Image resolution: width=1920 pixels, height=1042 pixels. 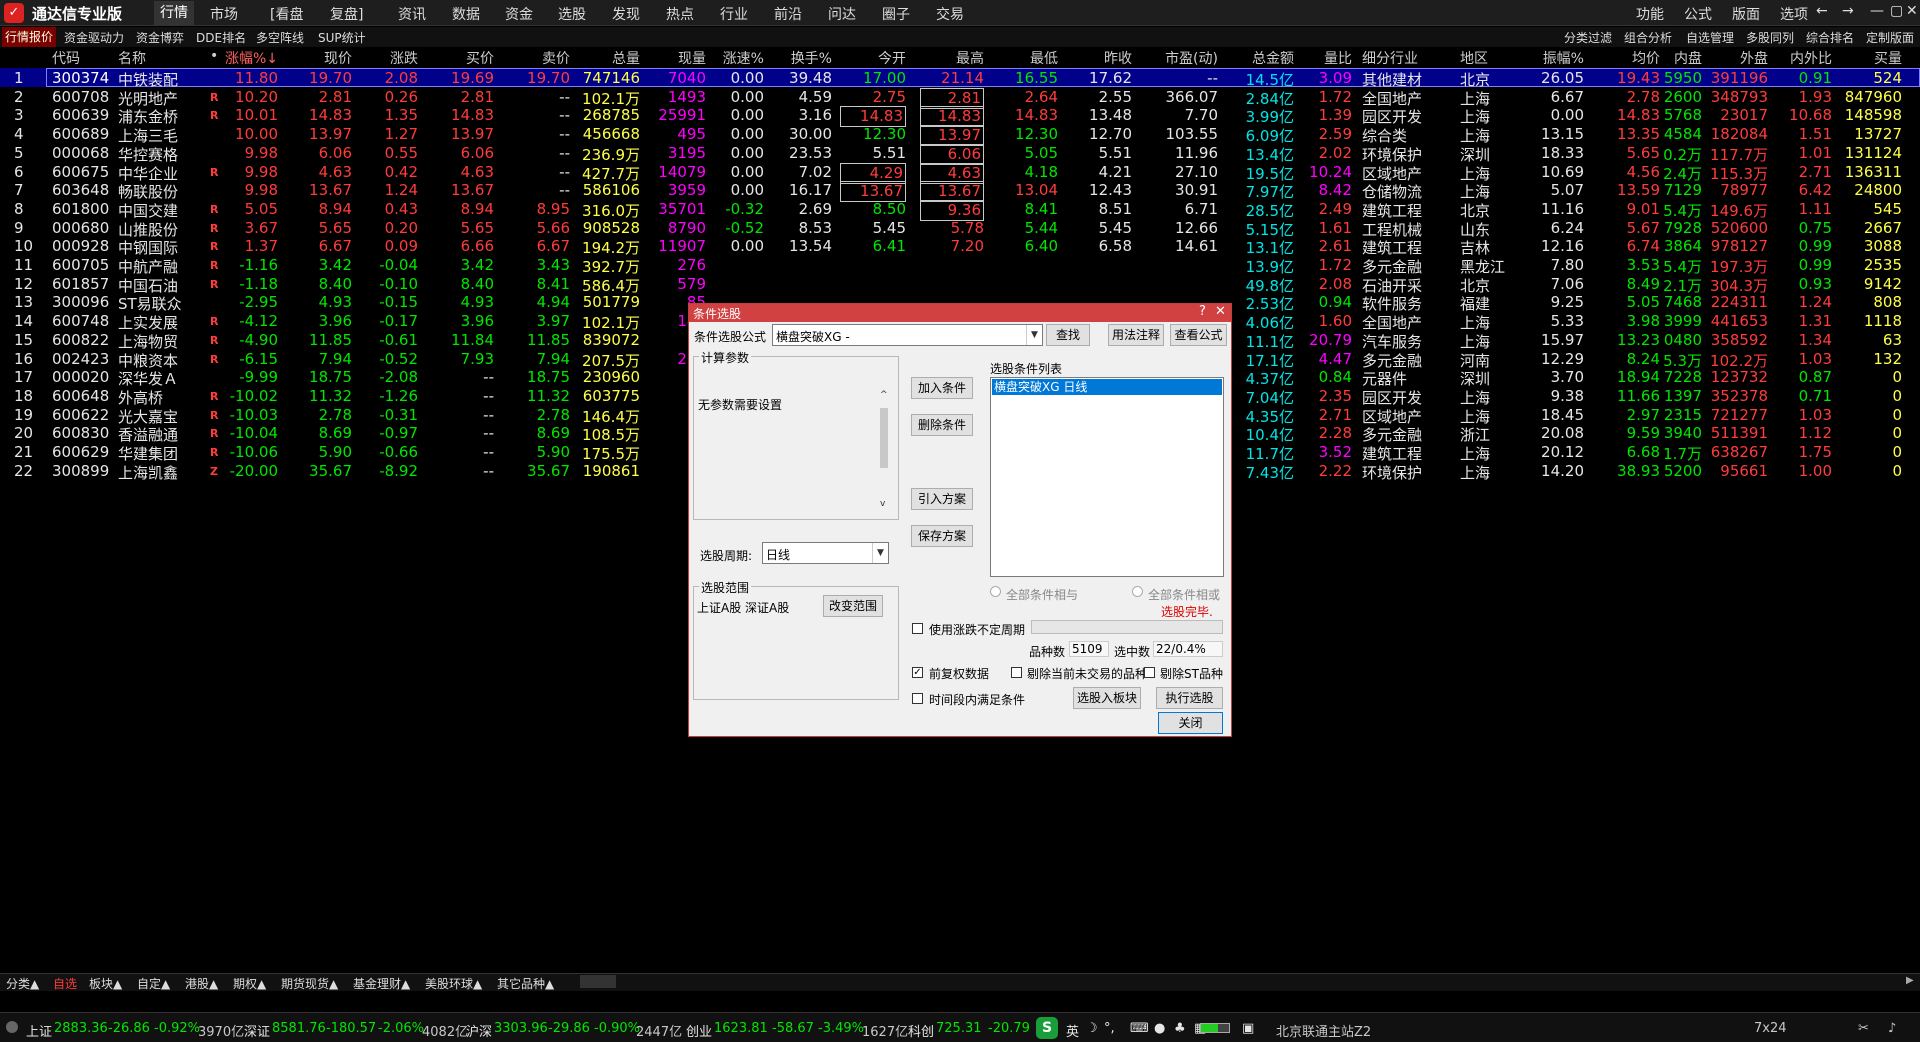 What do you see at coordinates (1220, 311) in the screenshot?
I see `dialog-close-icon: ✕` at bounding box center [1220, 311].